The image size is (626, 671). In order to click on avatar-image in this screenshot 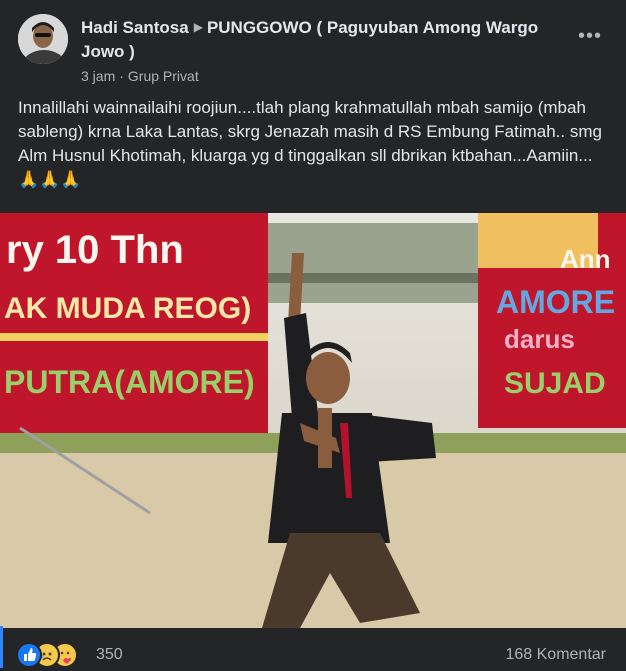, I will do `click(43, 39)`.